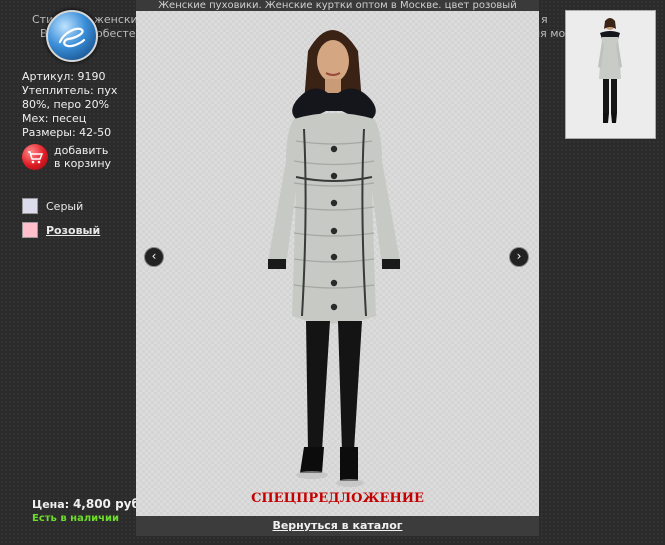  Describe the element at coordinates (82, 150) in the screenshot. I see `cart-label-line1: добавить` at that location.